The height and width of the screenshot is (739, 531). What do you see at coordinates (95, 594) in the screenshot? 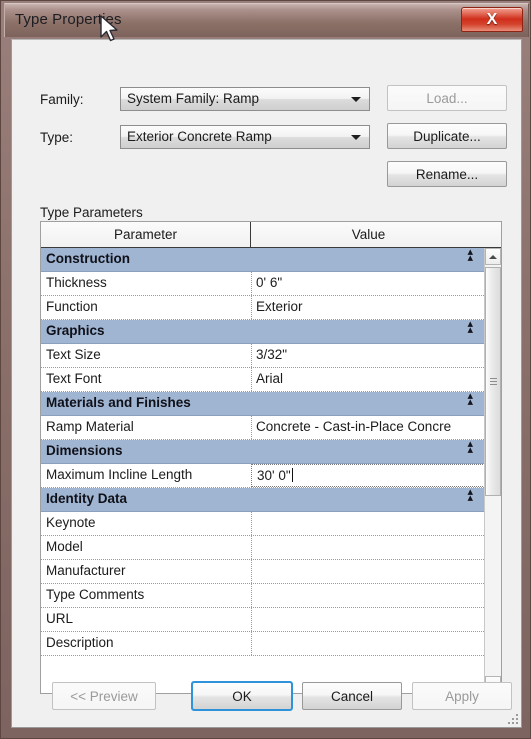
I see `parameter-name: Type Comments` at bounding box center [95, 594].